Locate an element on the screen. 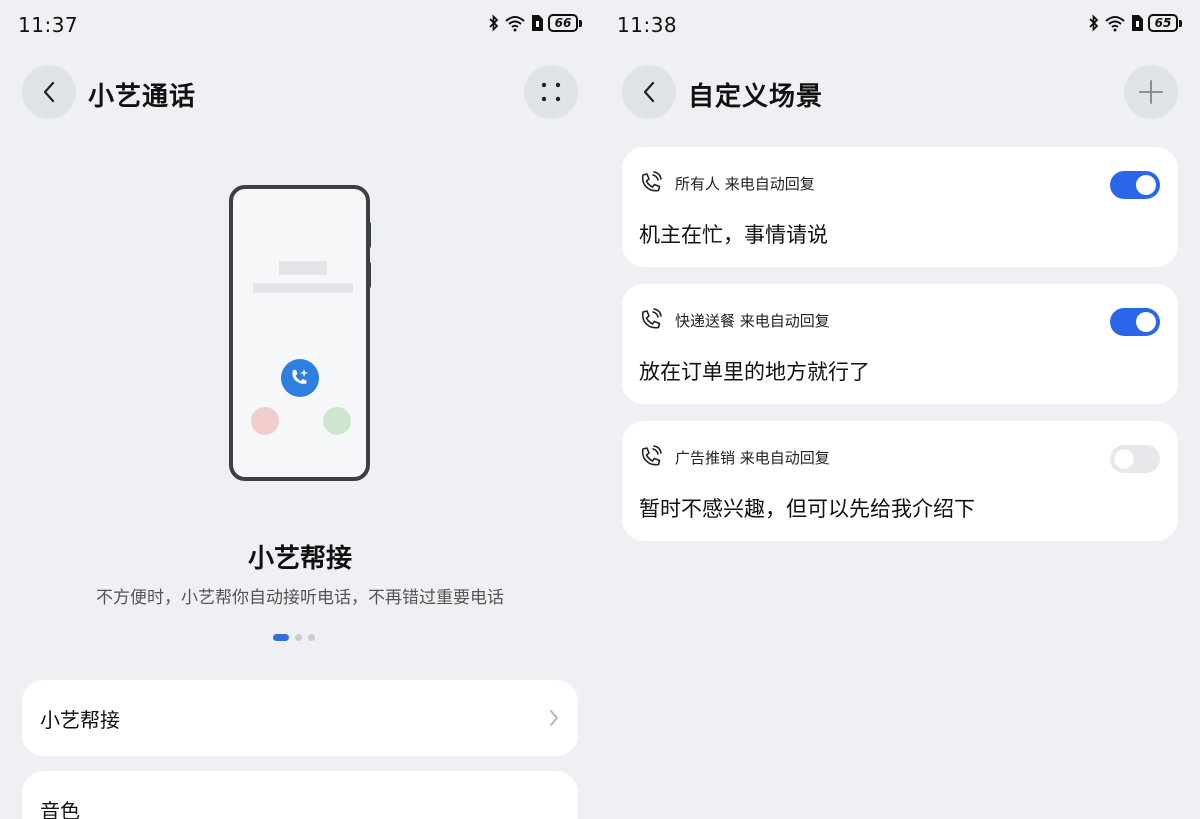 The image size is (1200, 819). battery-indicator: 65 is located at coordinates (1165, 23).